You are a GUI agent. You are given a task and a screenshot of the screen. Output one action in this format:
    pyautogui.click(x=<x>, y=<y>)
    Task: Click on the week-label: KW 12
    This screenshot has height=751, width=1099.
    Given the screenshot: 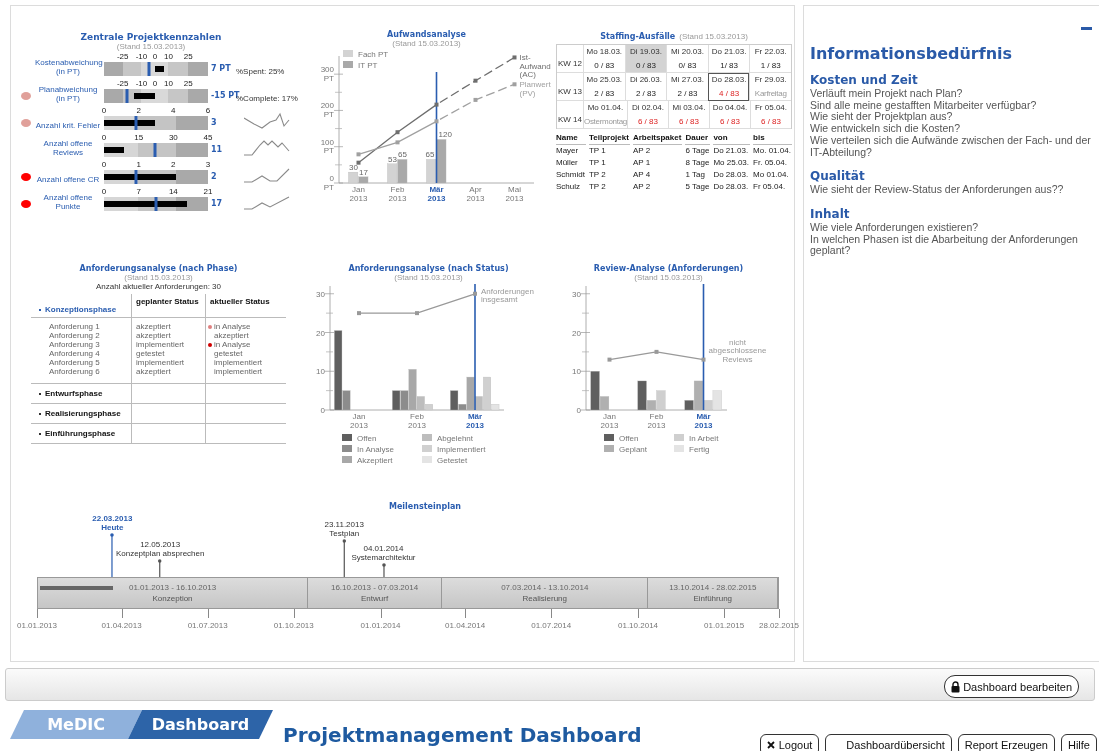 What is the action you would take?
    pyautogui.click(x=570, y=59)
    